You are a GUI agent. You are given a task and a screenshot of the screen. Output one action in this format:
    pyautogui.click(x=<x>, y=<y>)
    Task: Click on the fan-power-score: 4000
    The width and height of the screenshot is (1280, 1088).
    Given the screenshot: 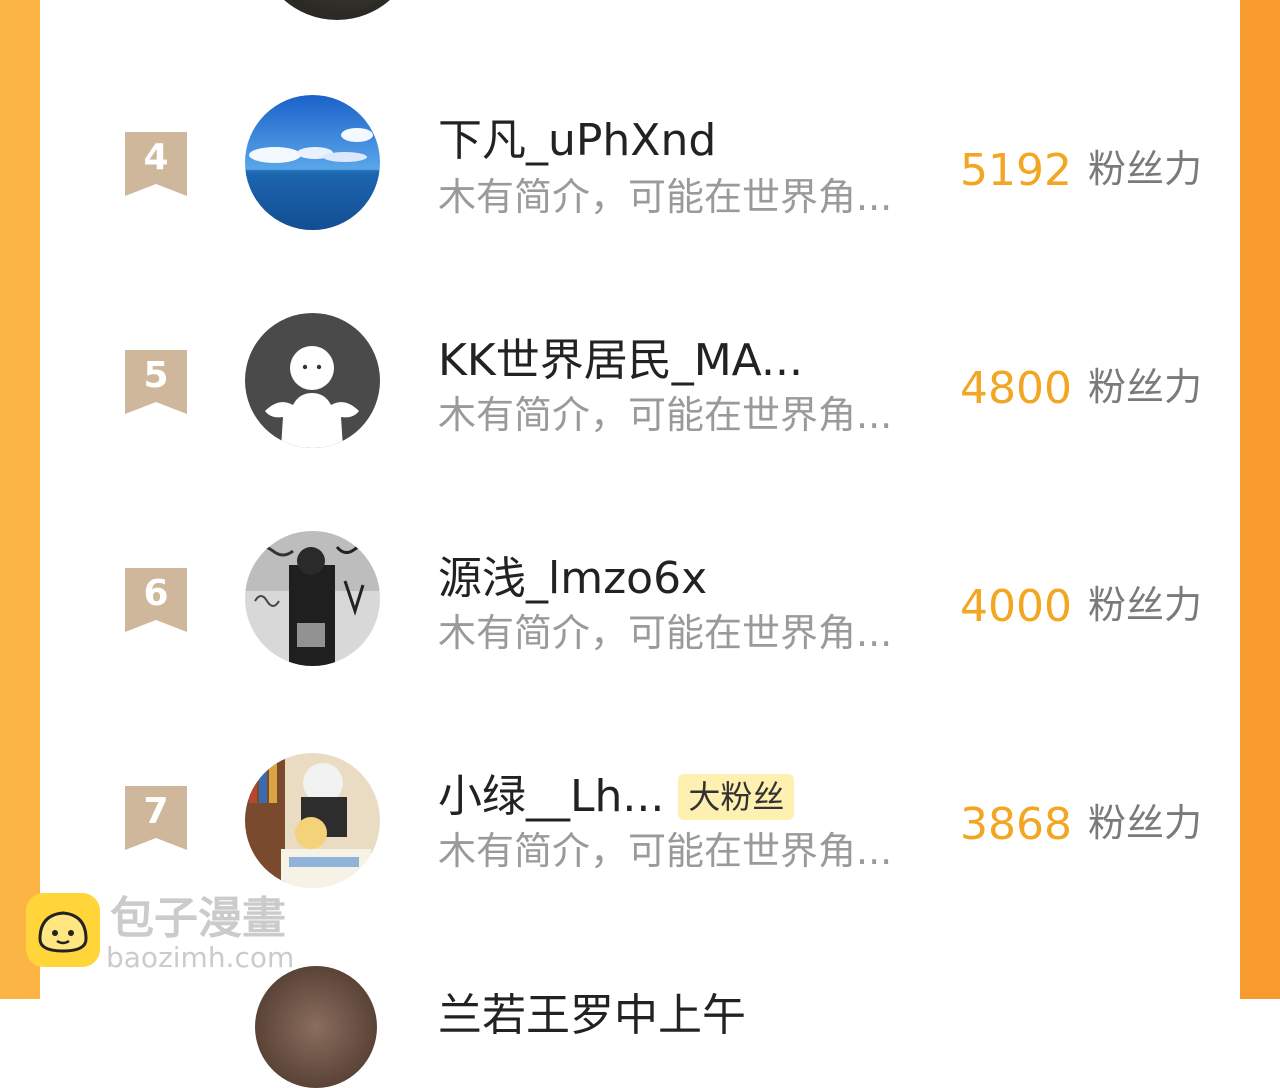 What is the action you would take?
    pyautogui.click(x=1016, y=606)
    